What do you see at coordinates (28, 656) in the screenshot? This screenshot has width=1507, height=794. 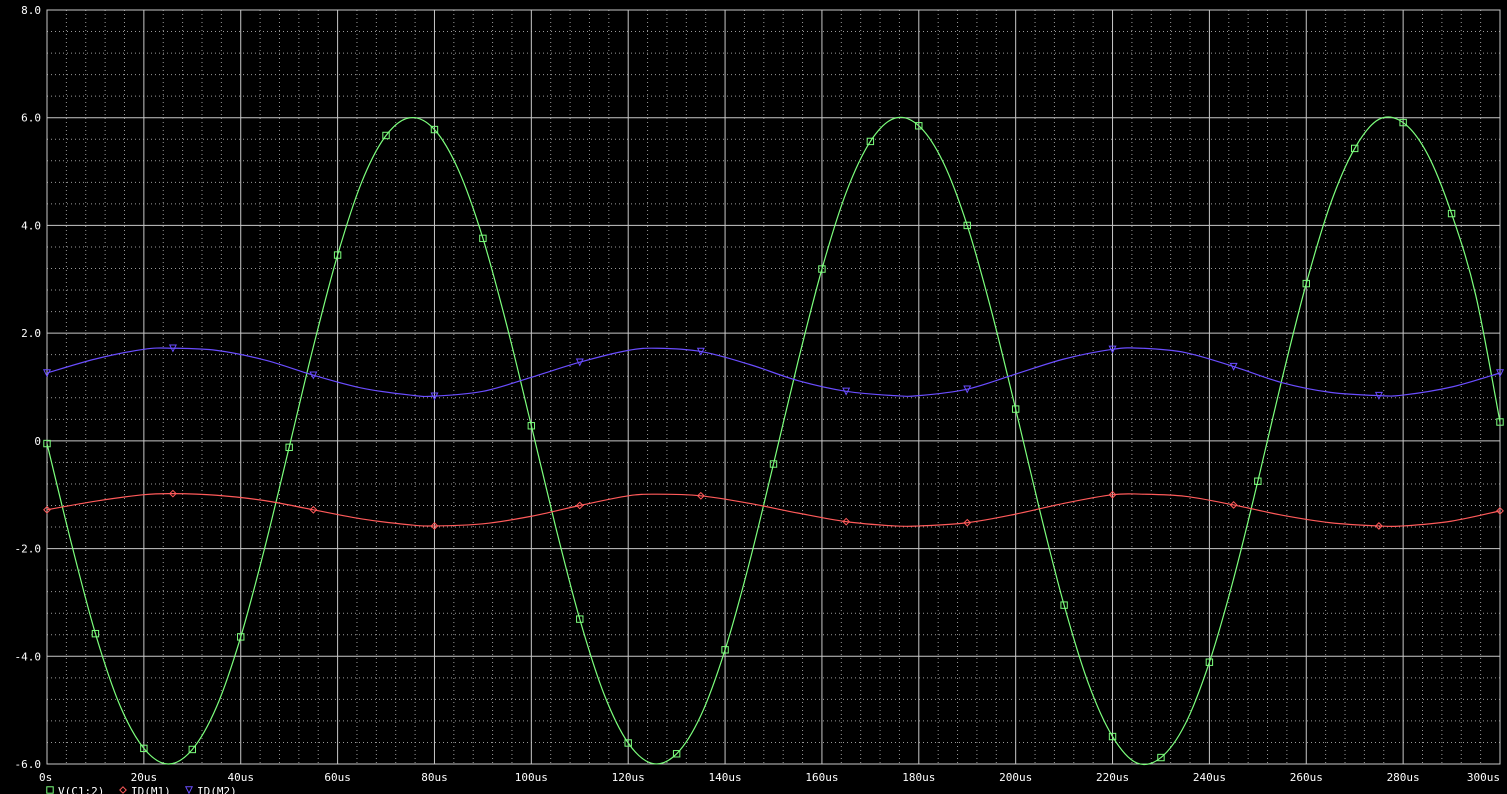 I see `y-tick-label: -4.0` at bounding box center [28, 656].